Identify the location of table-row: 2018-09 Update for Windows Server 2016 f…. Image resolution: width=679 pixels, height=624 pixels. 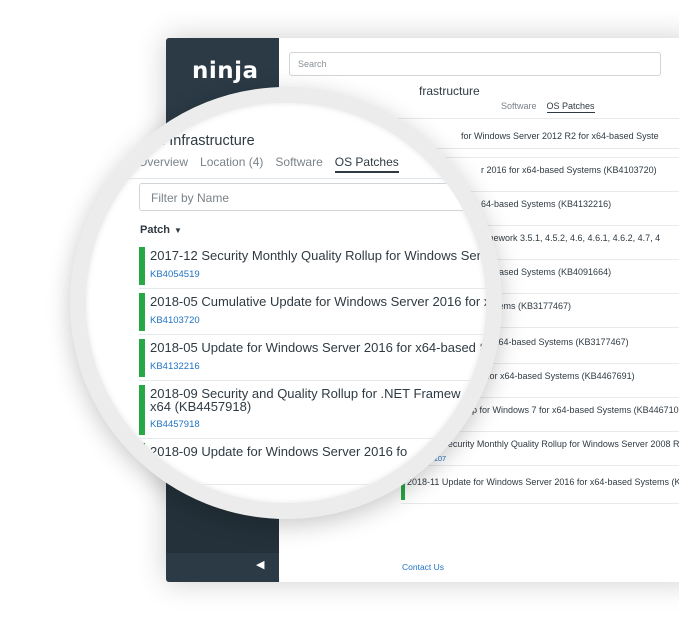
(312, 462).